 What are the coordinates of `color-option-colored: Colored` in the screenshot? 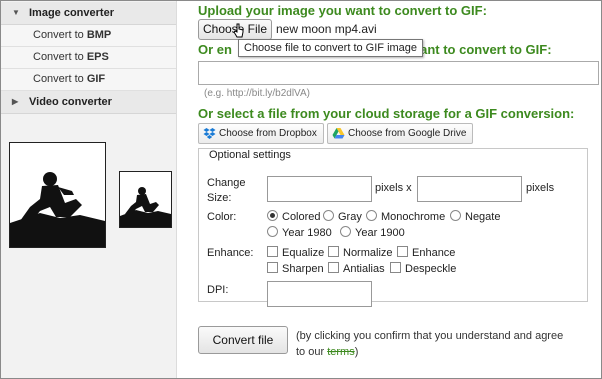 It's located at (294, 216).